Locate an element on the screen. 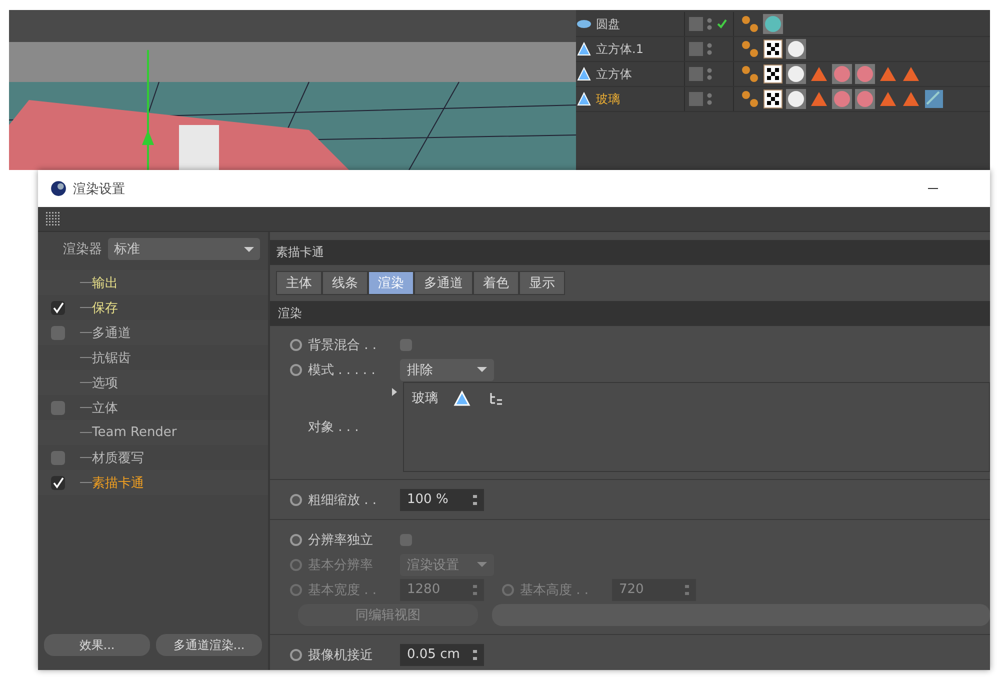 The height and width of the screenshot is (679, 1000). parameter-label: 粗细缩放 . . is located at coordinates (343, 500).